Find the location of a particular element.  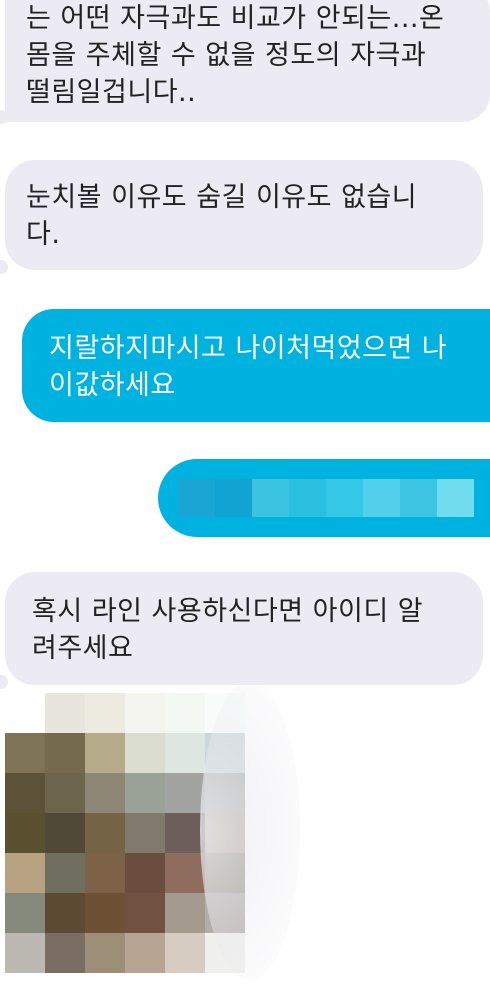

outgoing-message: 지랄하지마시고 나이처먹었으면 나 이값하세요 is located at coordinates (256, 365).